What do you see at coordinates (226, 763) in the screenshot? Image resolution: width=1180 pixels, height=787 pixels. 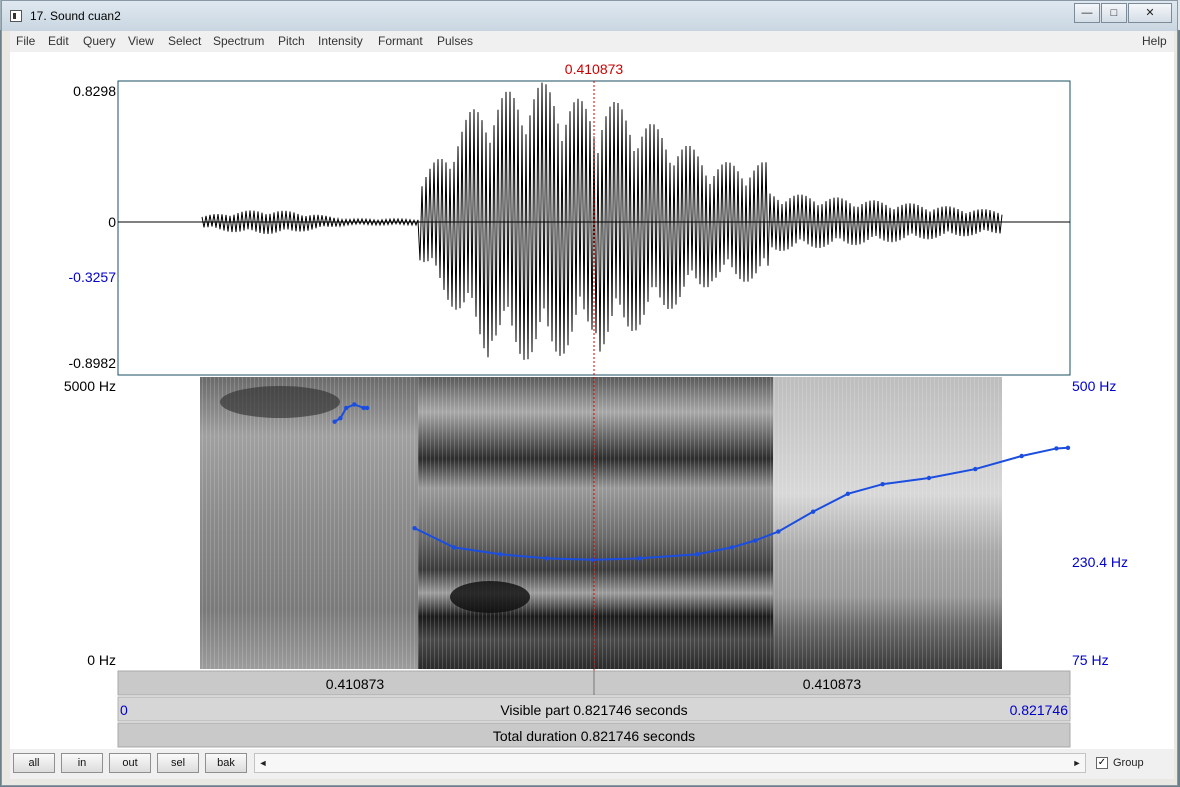 I see `zoom-back-button: bak` at bounding box center [226, 763].